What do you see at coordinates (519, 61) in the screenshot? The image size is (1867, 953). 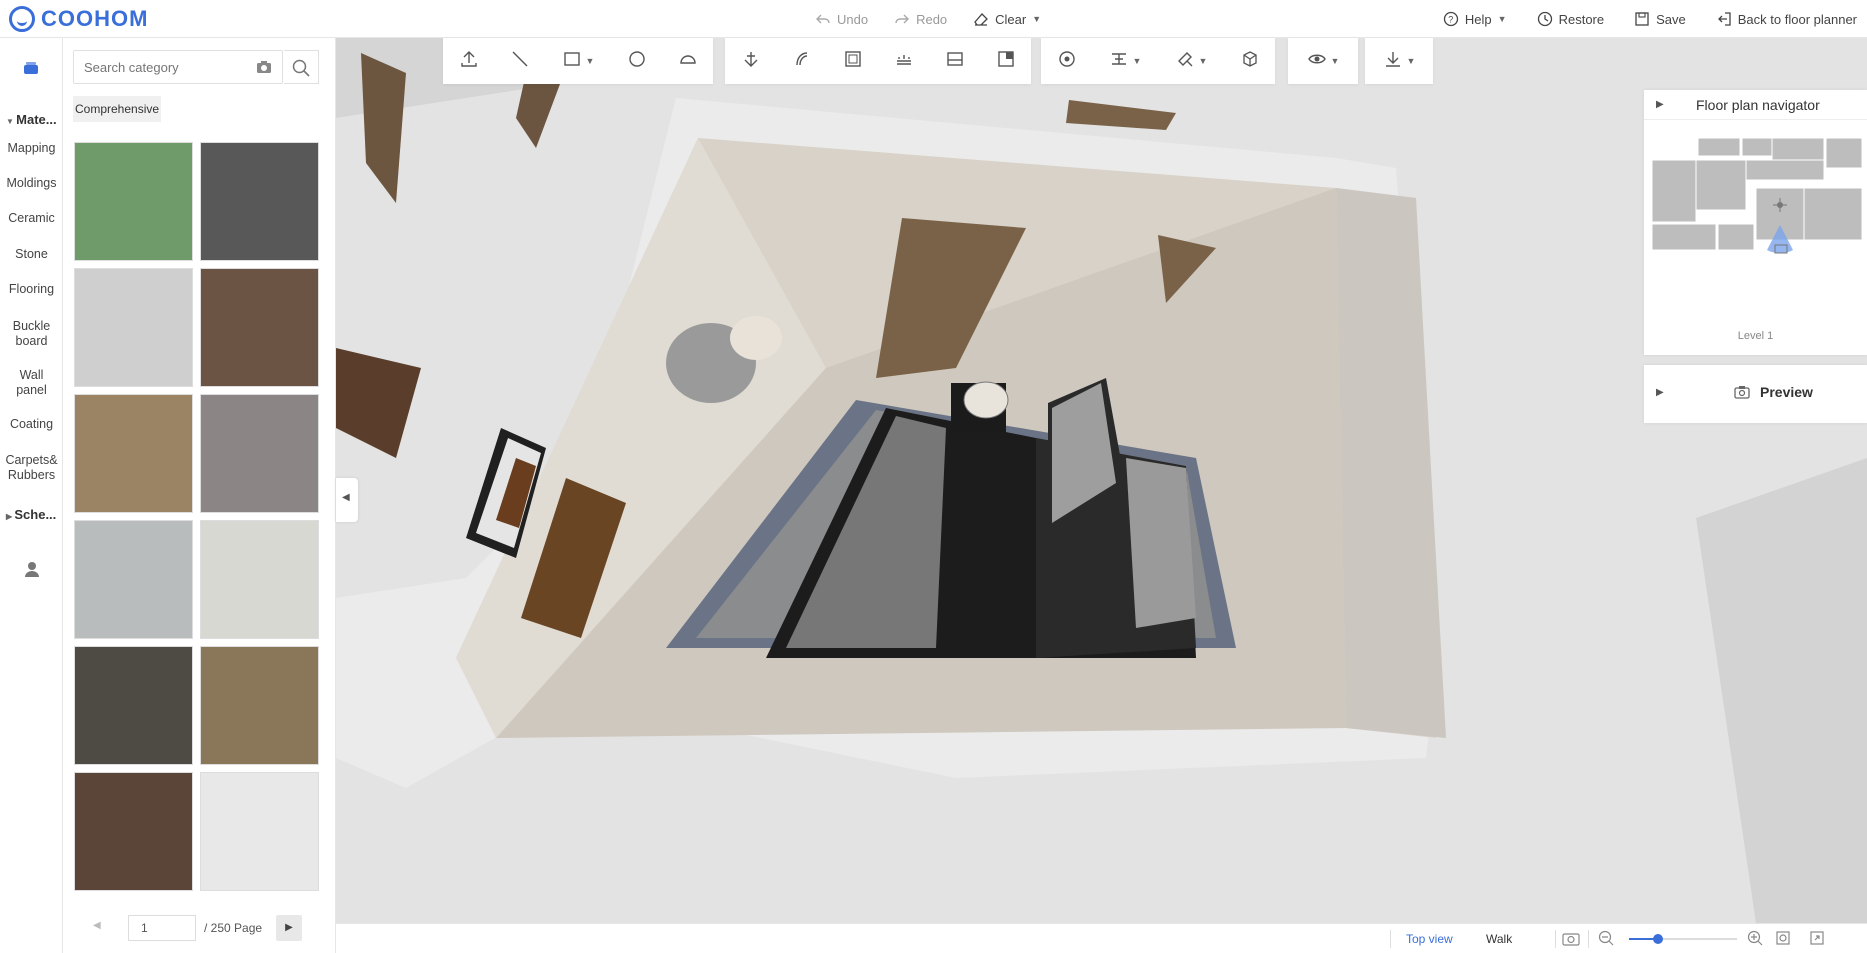 I see `line-tool-button` at bounding box center [519, 61].